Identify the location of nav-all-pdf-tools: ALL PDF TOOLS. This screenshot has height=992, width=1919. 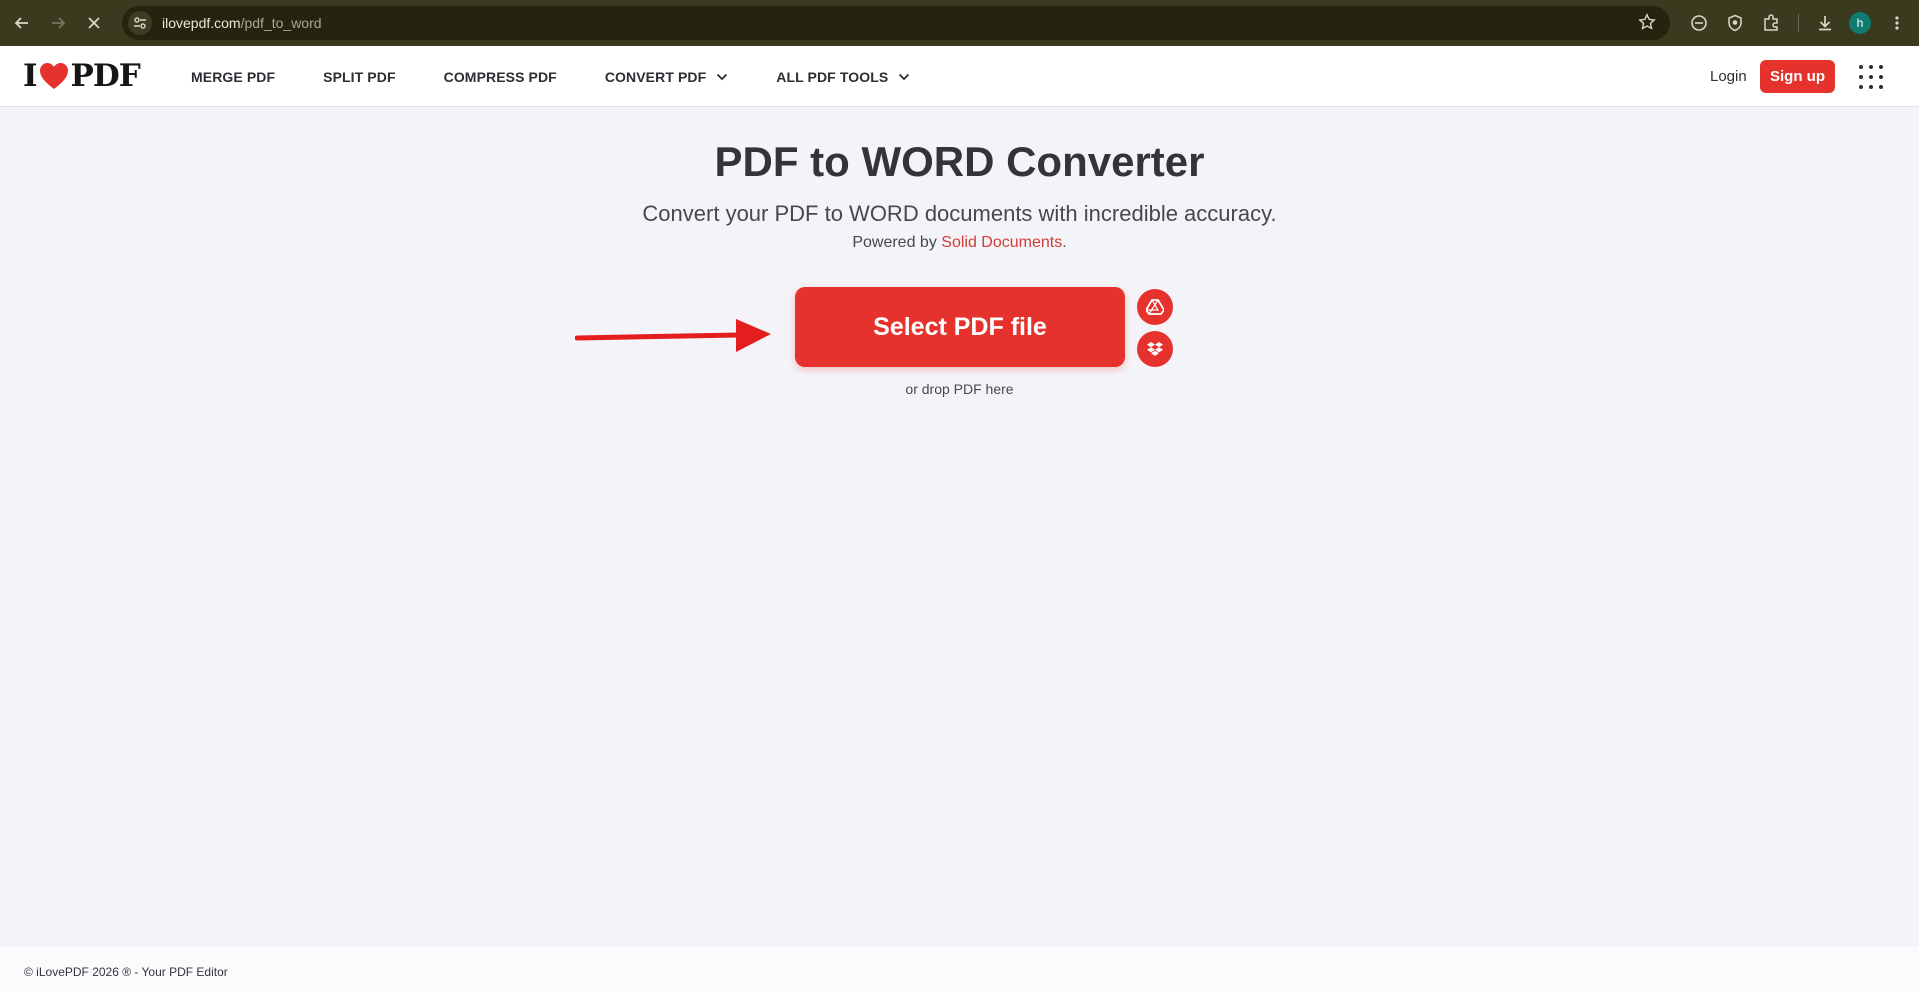
(843, 77).